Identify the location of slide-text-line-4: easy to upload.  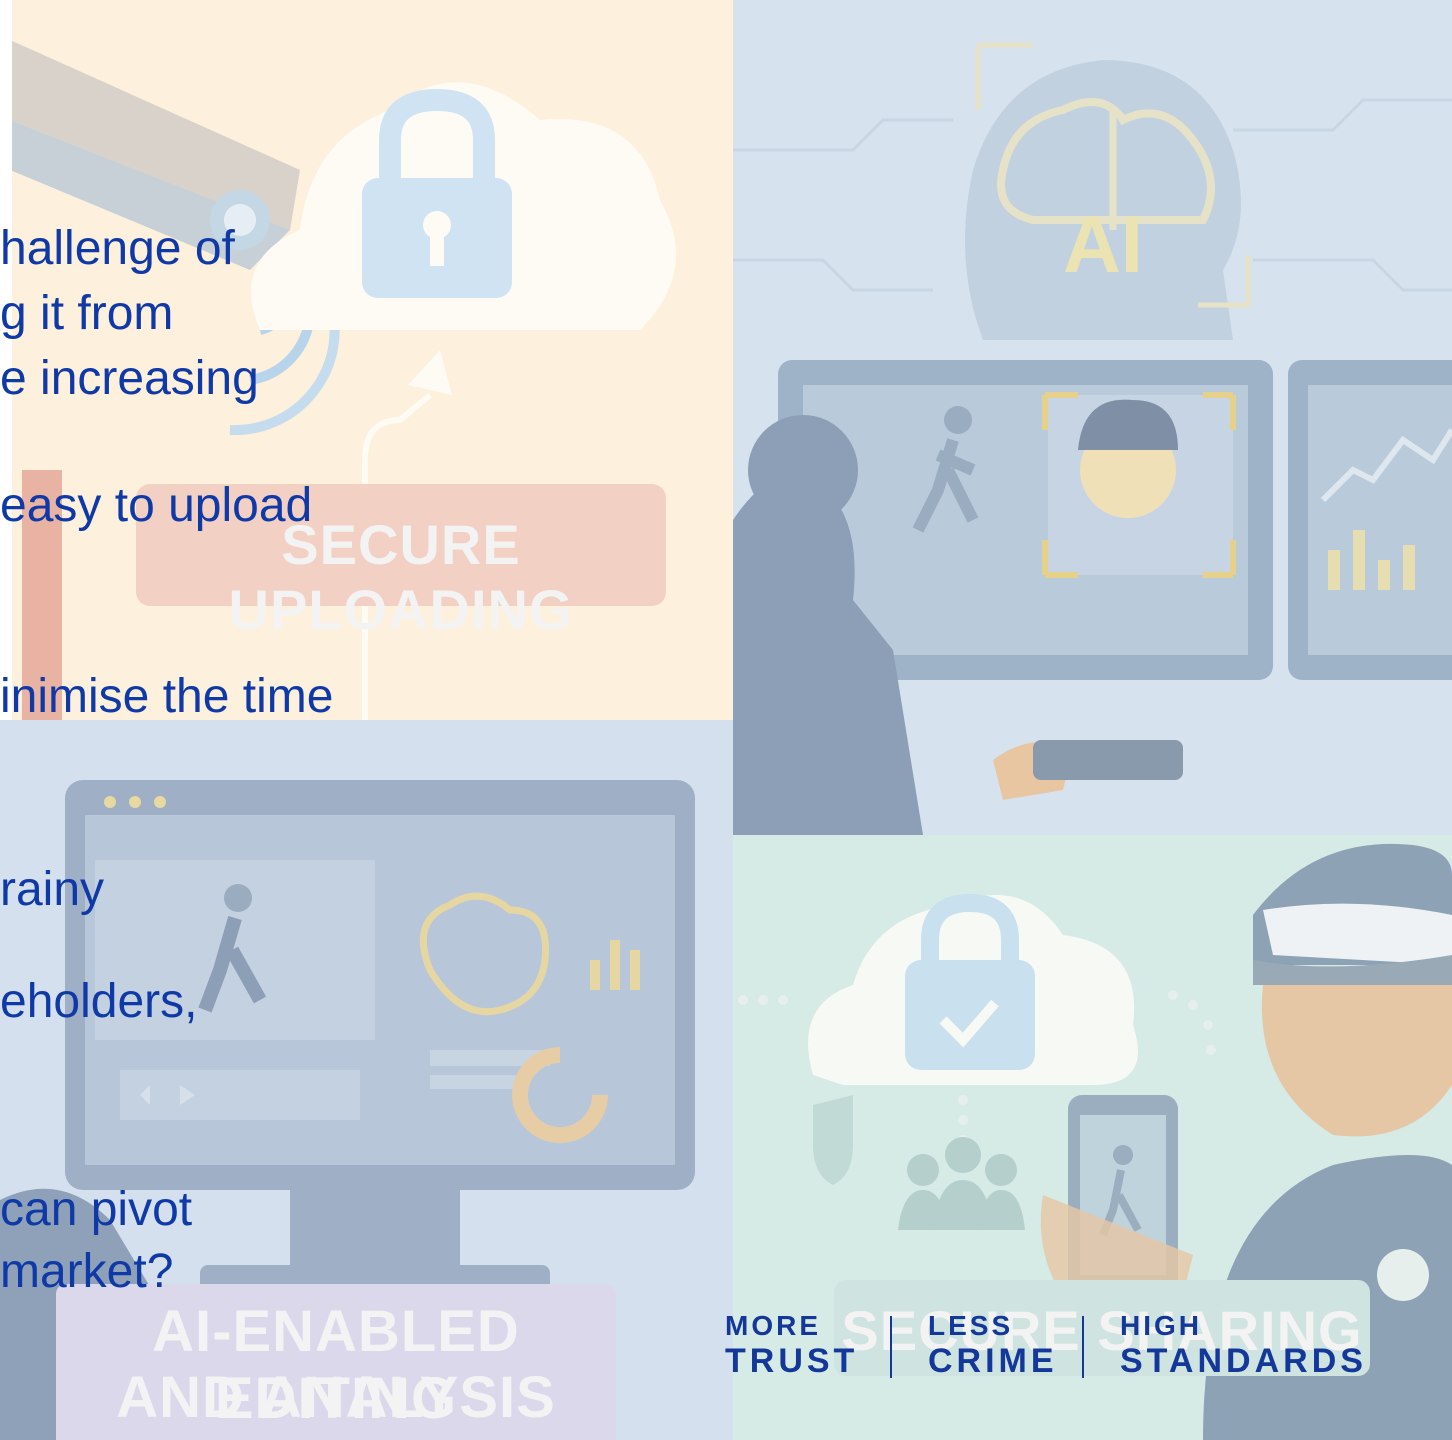
(156, 505).